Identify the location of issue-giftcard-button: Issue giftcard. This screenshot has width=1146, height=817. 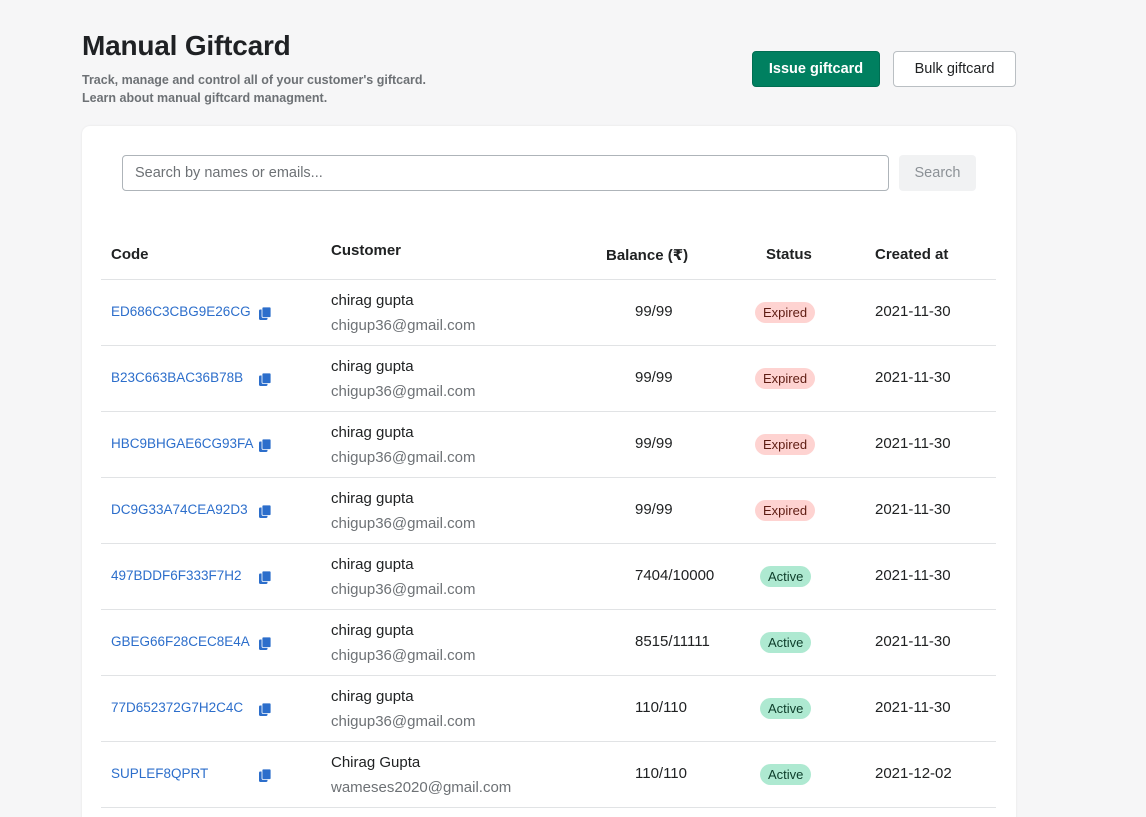
(816, 69).